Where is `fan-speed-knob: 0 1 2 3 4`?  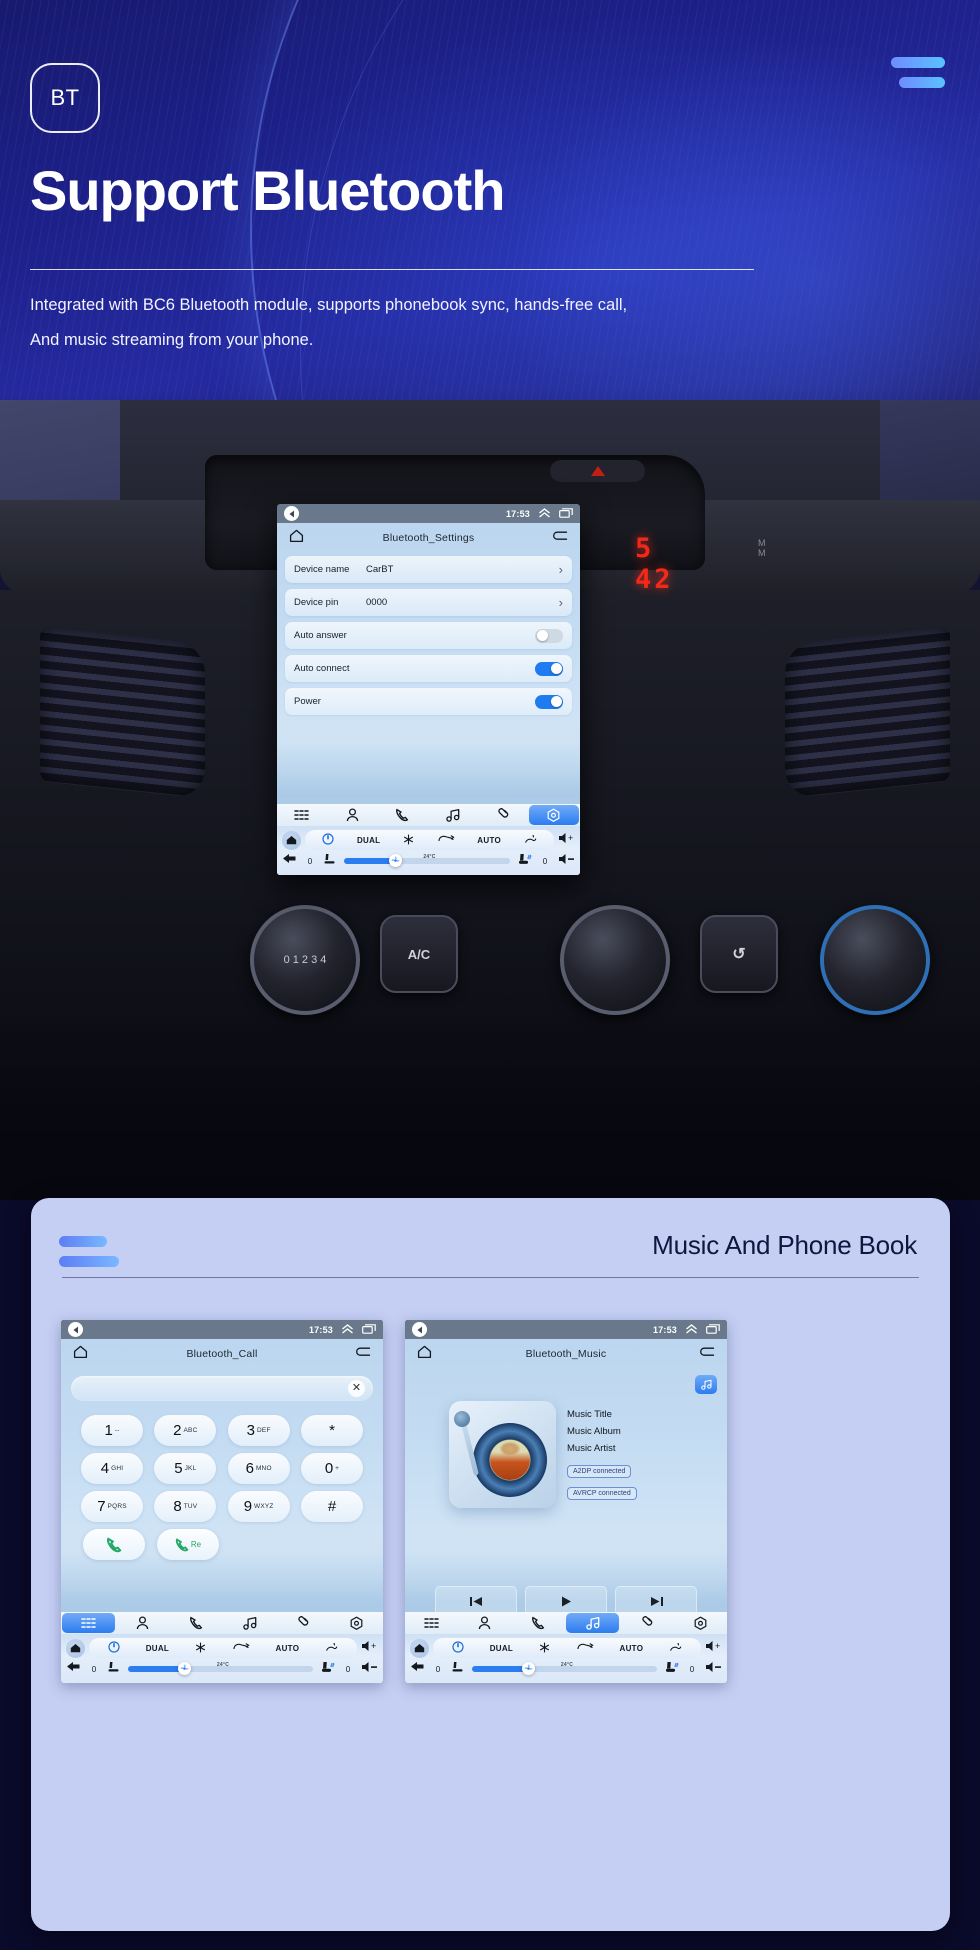 fan-speed-knob: 0 1 2 3 4 is located at coordinates (305, 960).